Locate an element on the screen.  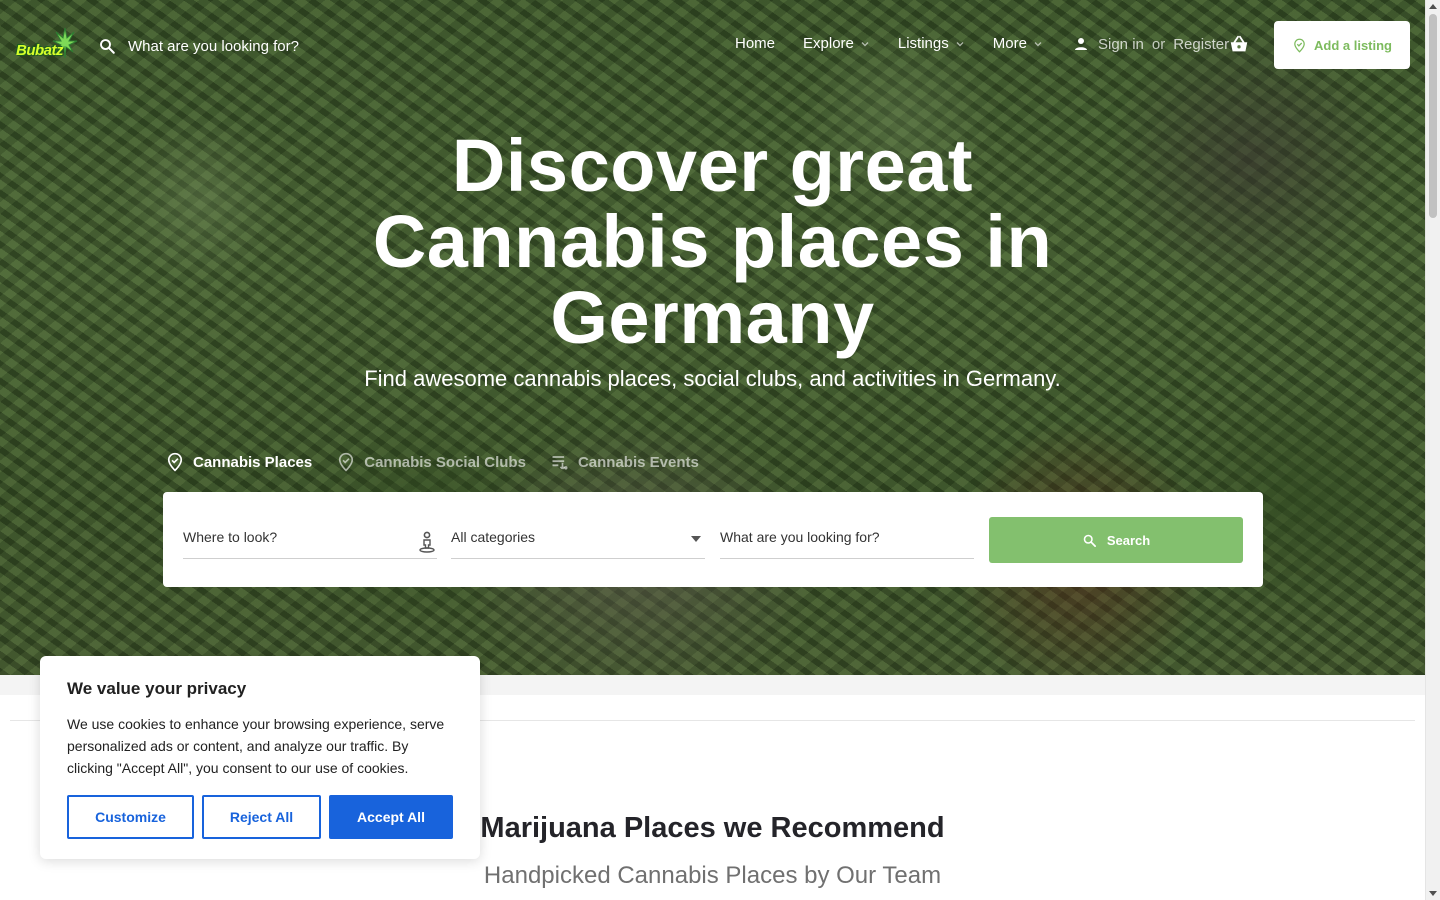
nav-item-label: Home is located at coordinates (755, 43).